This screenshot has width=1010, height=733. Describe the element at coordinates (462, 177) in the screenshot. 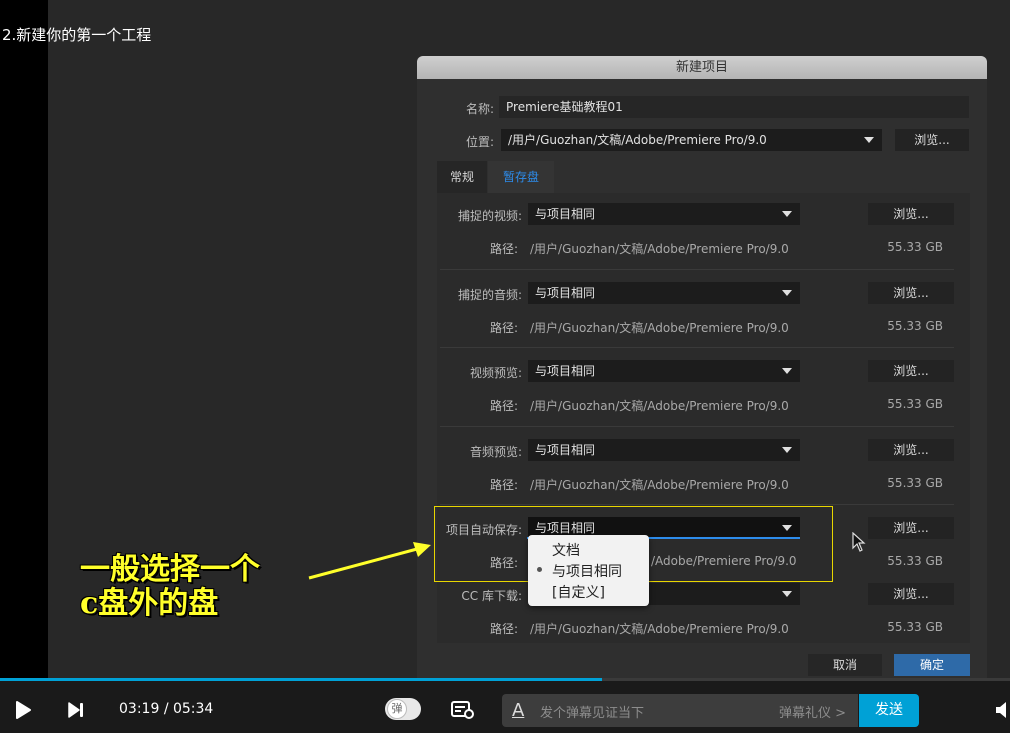

I see `tab-general: 常规` at that location.